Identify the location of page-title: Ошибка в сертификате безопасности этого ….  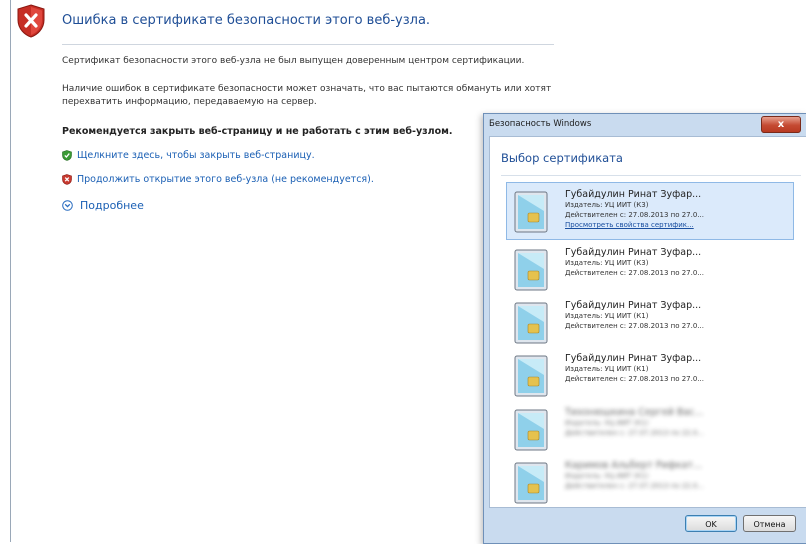
(246, 20).